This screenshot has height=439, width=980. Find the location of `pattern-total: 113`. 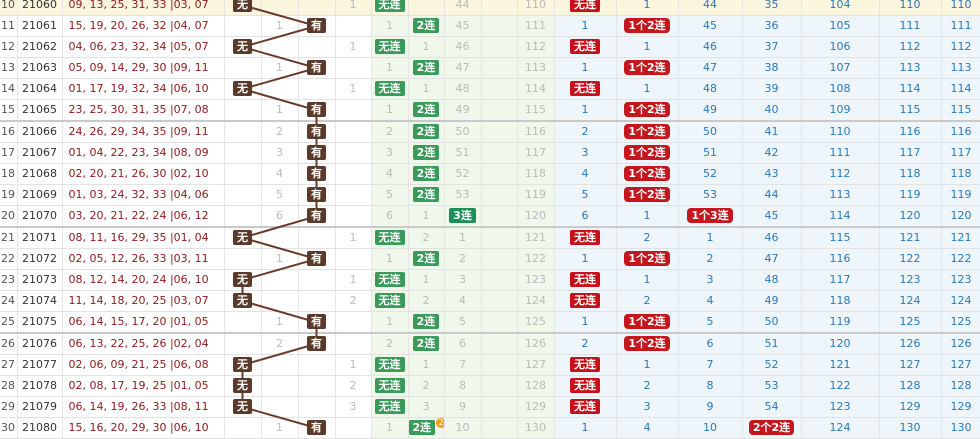

pattern-total: 113 is located at coordinates (960, 68).